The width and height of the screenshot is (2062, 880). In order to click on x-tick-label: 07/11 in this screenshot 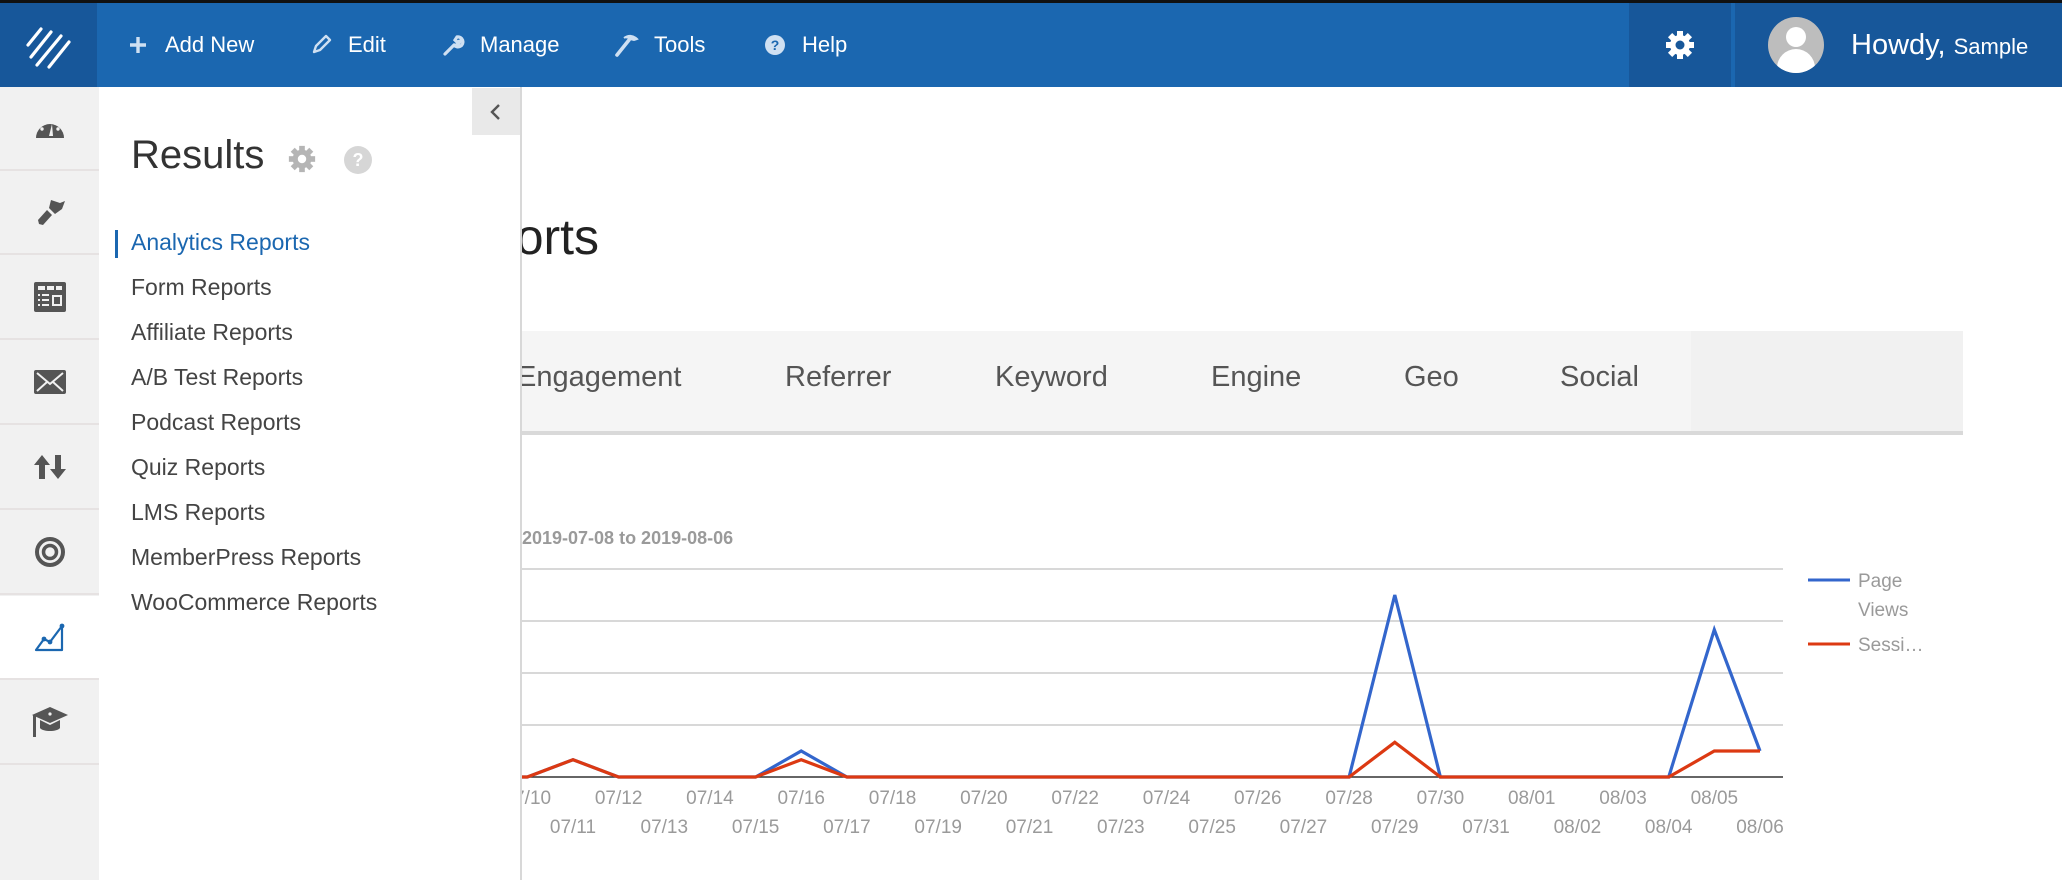, I will do `click(573, 827)`.